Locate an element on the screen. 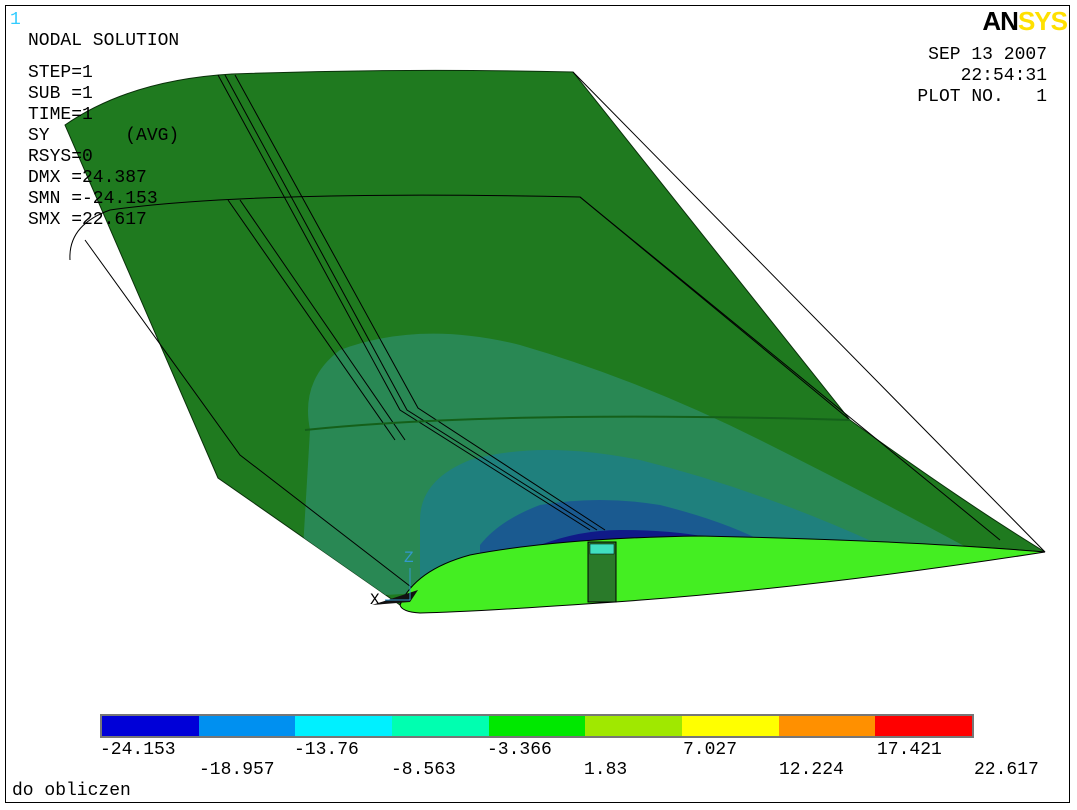 The height and width of the screenshot is (810, 1077). info-line-time: TIME=1 is located at coordinates (60, 115).